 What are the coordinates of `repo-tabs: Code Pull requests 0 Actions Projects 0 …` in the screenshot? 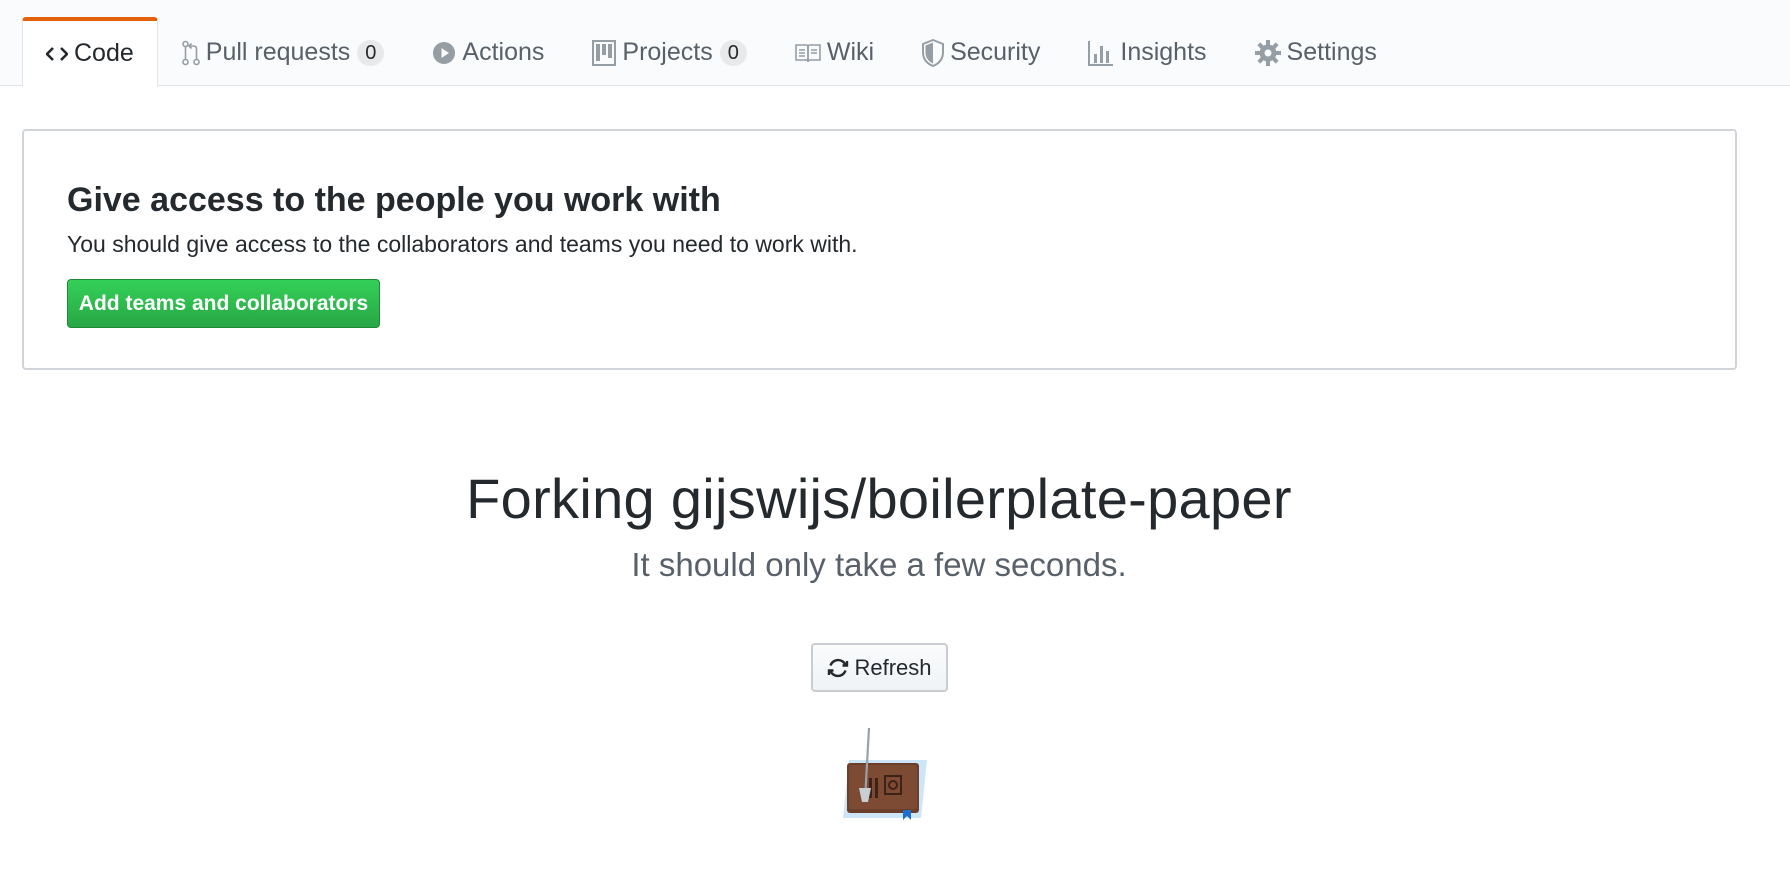 It's located at (711, 52).